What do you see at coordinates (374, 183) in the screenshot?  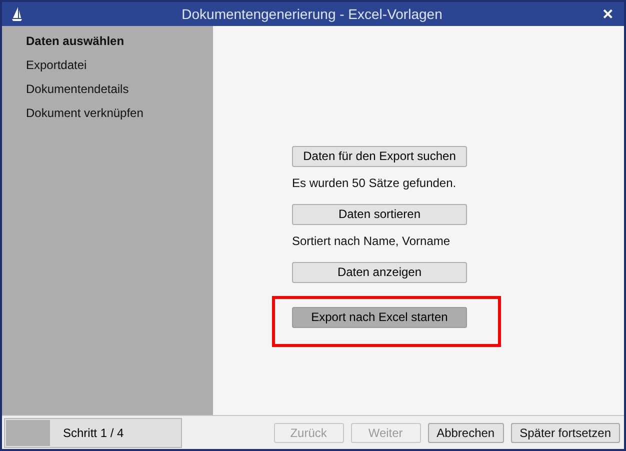 I see `status-text: Es wurden 50 Sätze gefunden.` at bounding box center [374, 183].